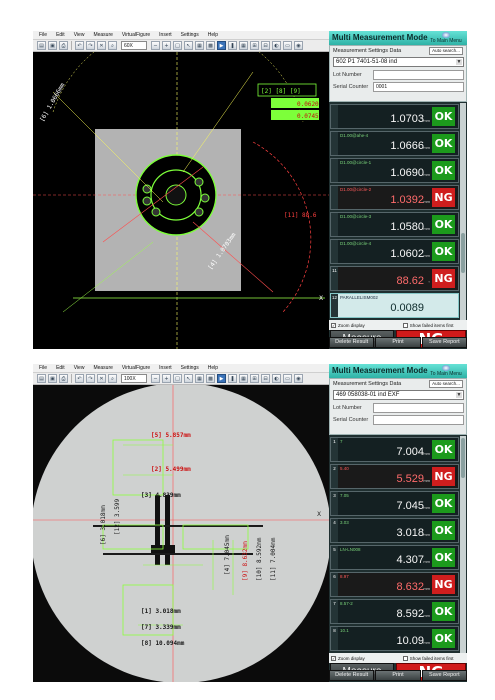 This screenshot has height=700, width=495. I want to click on result-row: 7 8.57-2 8.592 mm OK, so click(394, 611).